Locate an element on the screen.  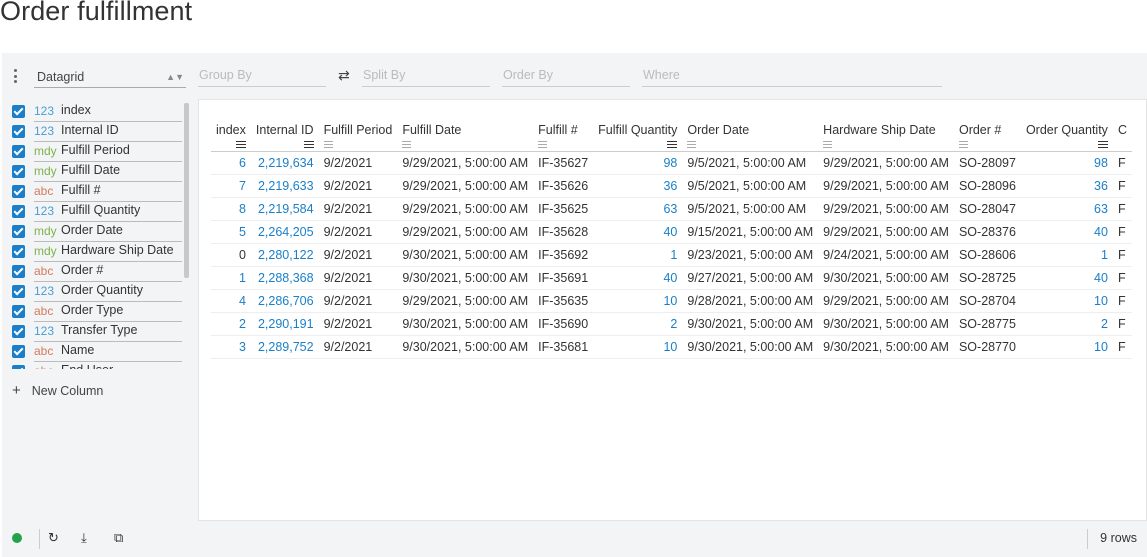
column-selector-item: abc Fulfill # is located at coordinates (96, 192).